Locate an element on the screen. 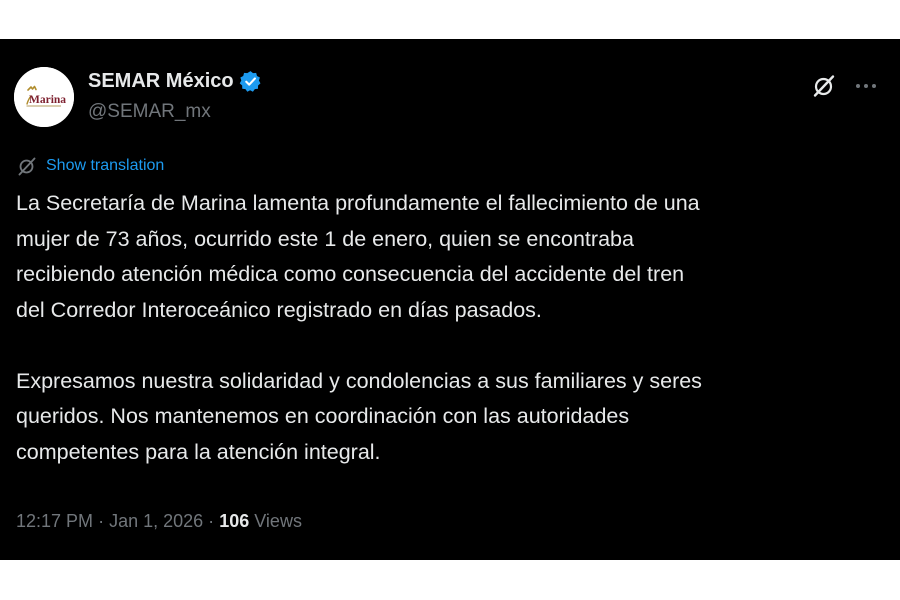 This screenshot has width=900, height=600. grok-button is located at coordinates (824, 86).